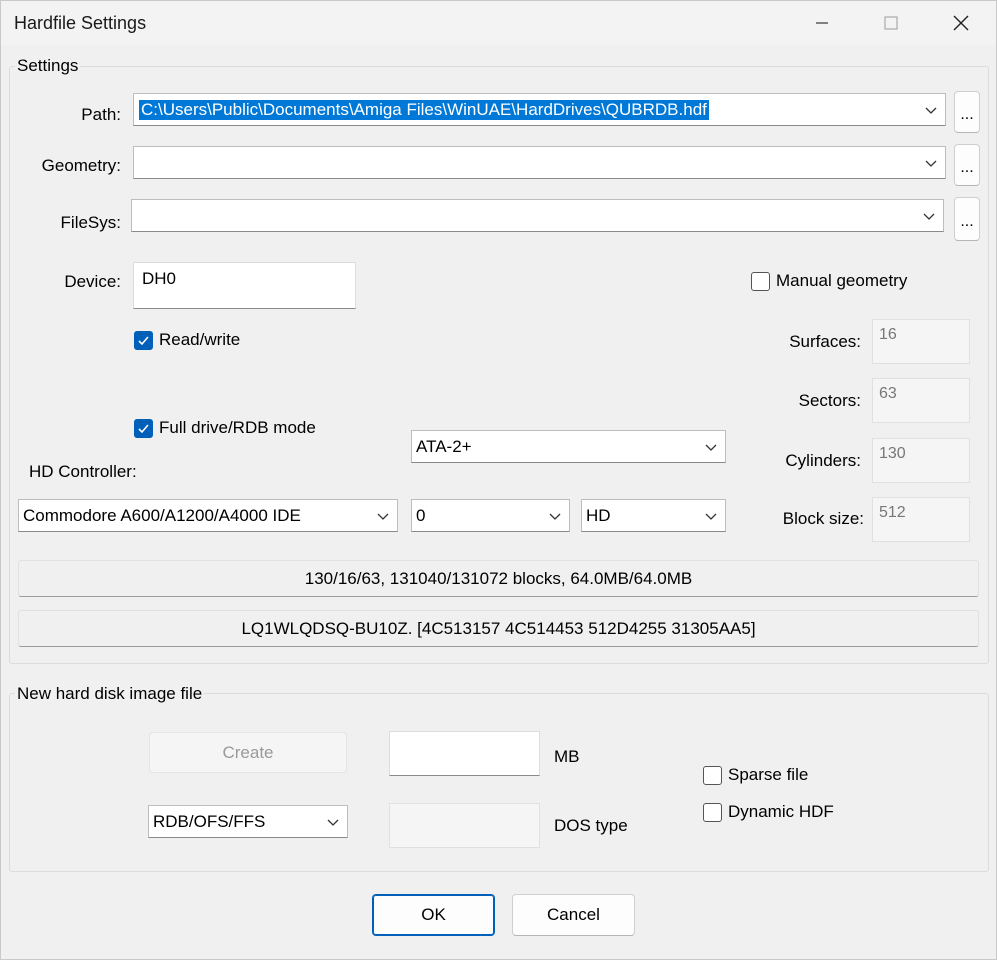  I want to click on controller-value: Commodore A600/A1200/A4000 IDE, so click(162, 515).